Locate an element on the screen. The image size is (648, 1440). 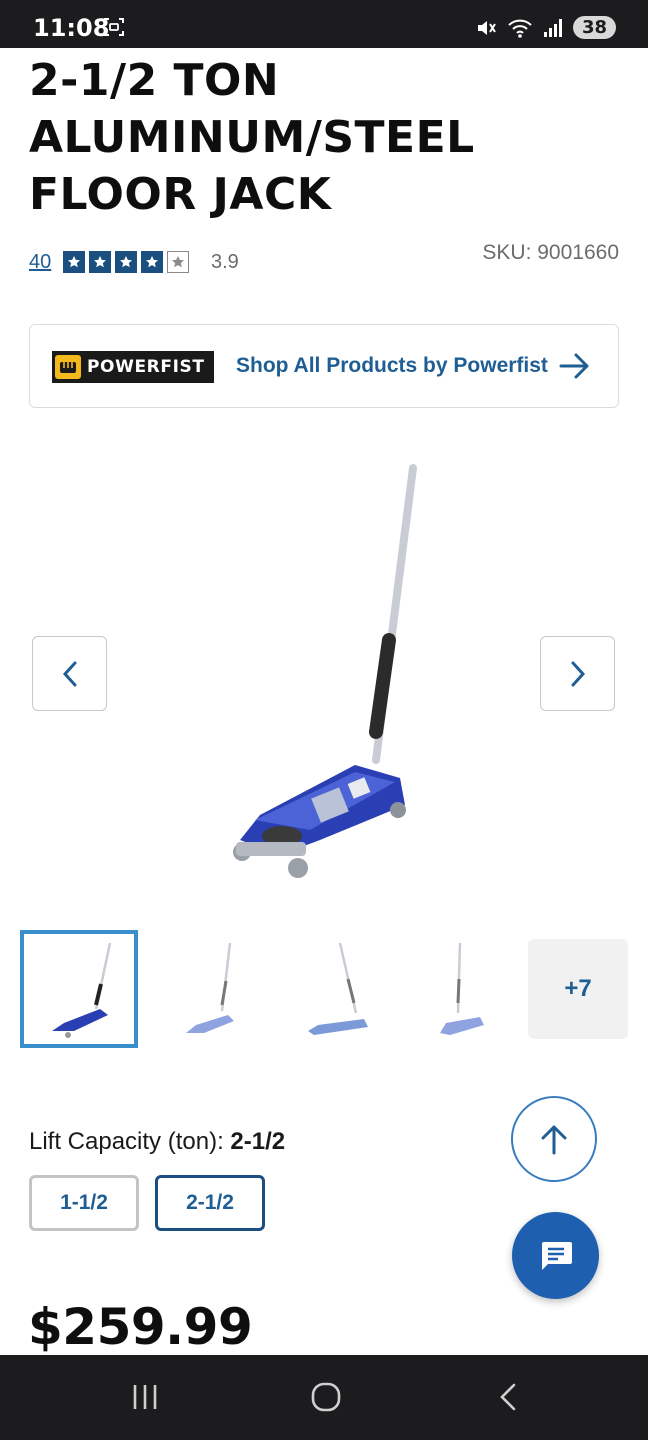
back-icon is located at coordinates (508, 1397).